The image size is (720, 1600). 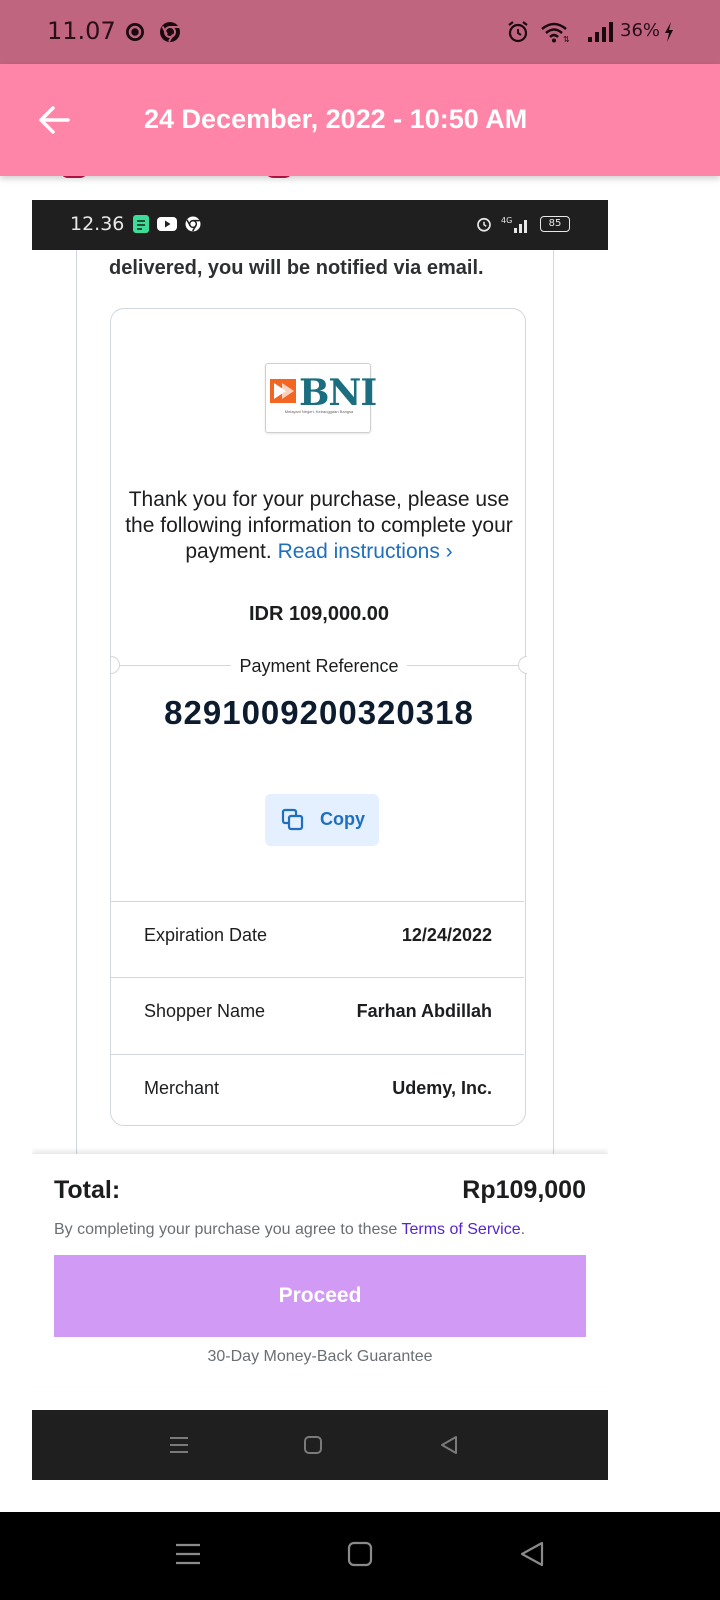 What do you see at coordinates (320, 1356) in the screenshot?
I see `money-back-guarantee: 30-Day Money-Back Guarantee` at bounding box center [320, 1356].